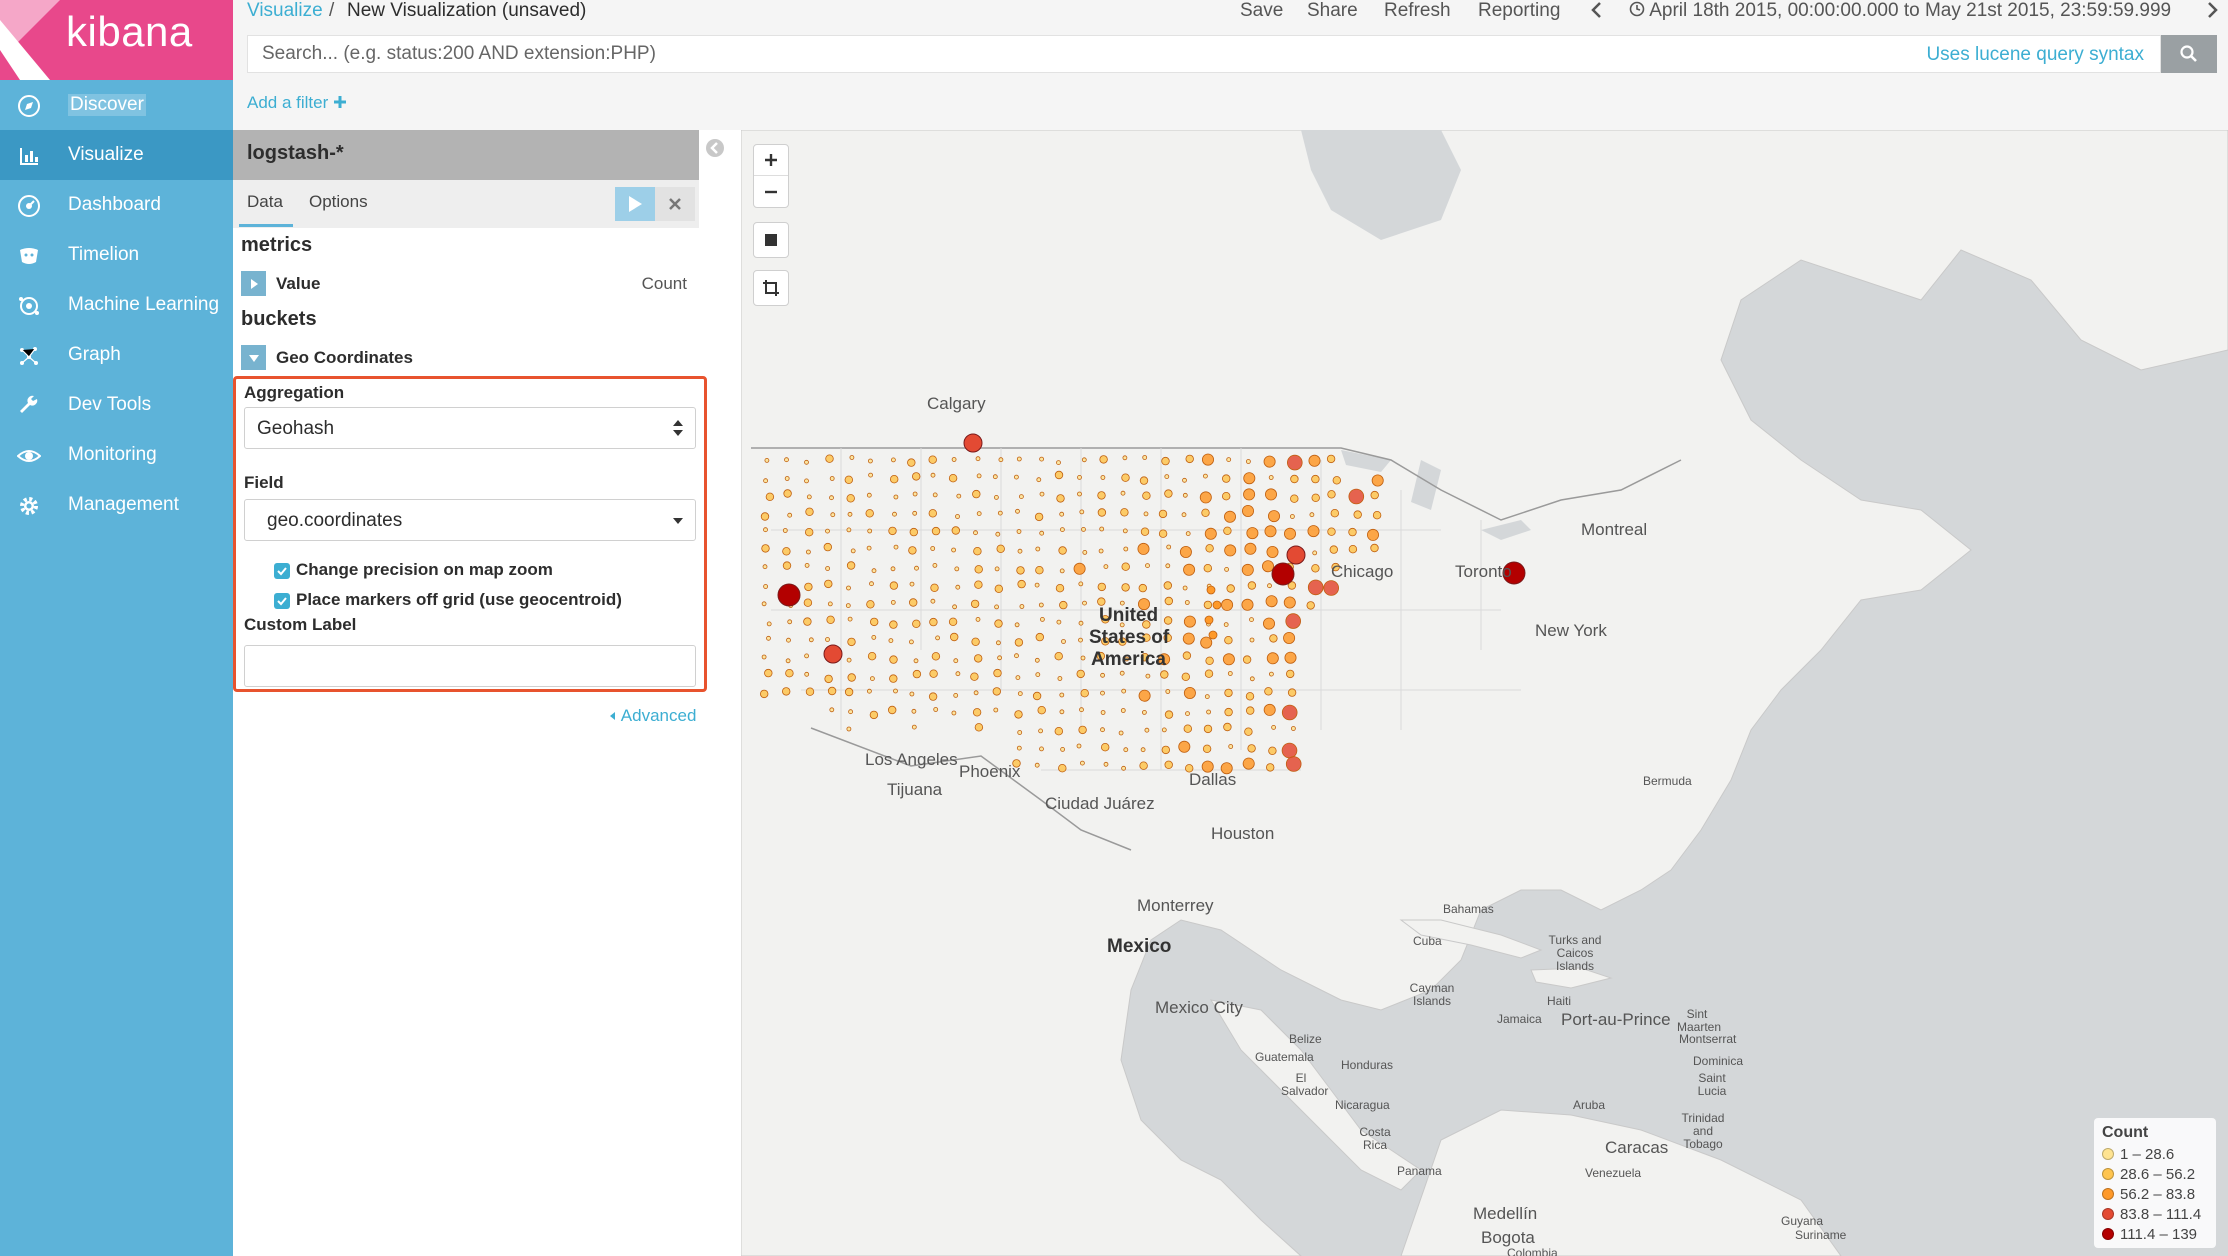 The height and width of the screenshot is (1256, 2228). I want to click on geocentroid-checkbox, so click(282, 601).